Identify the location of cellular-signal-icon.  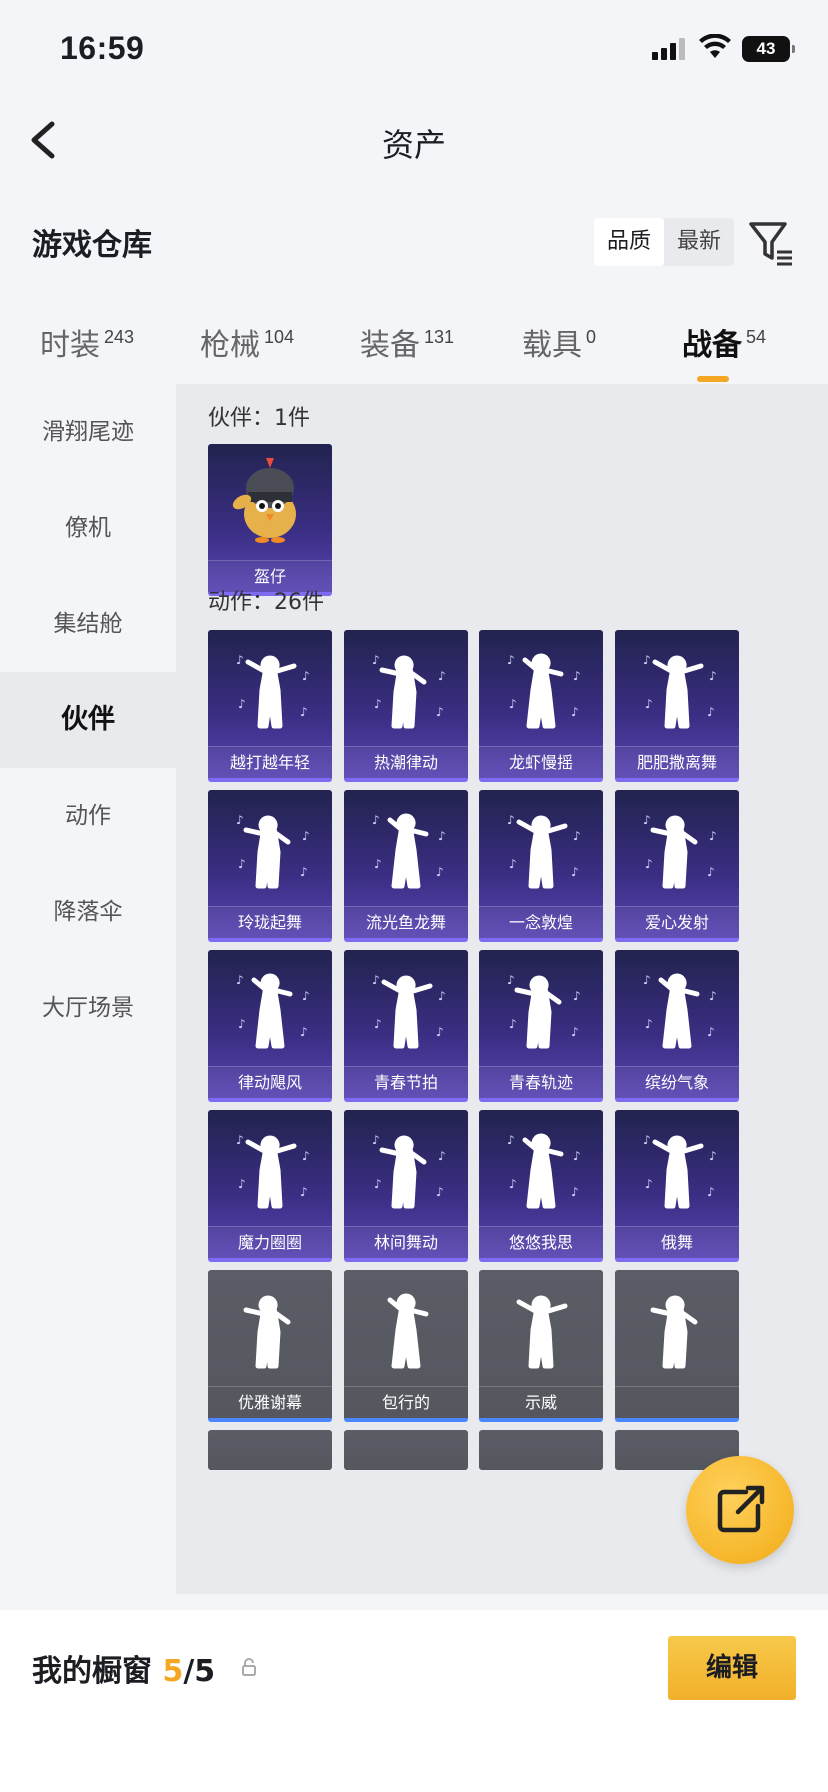
(670, 49).